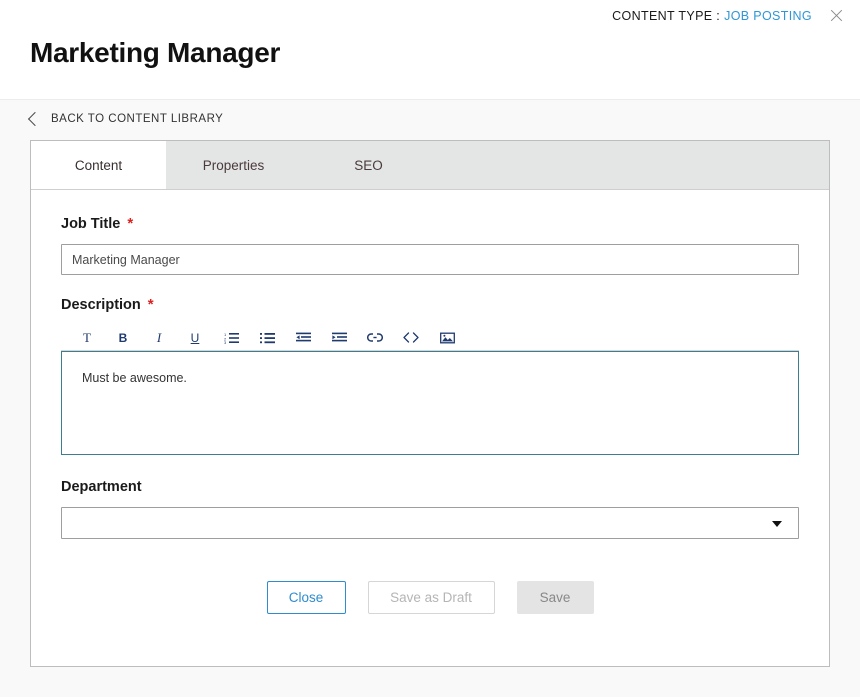  I want to click on tab-properties: Properties, so click(233, 165).